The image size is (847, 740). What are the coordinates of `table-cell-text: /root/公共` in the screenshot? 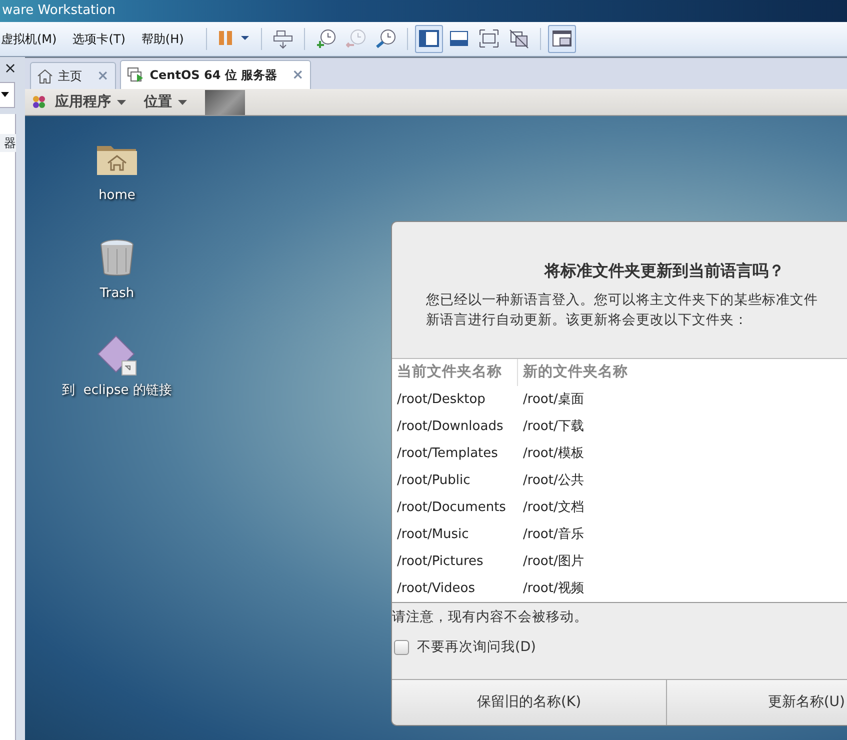 It's located at (553, 481).